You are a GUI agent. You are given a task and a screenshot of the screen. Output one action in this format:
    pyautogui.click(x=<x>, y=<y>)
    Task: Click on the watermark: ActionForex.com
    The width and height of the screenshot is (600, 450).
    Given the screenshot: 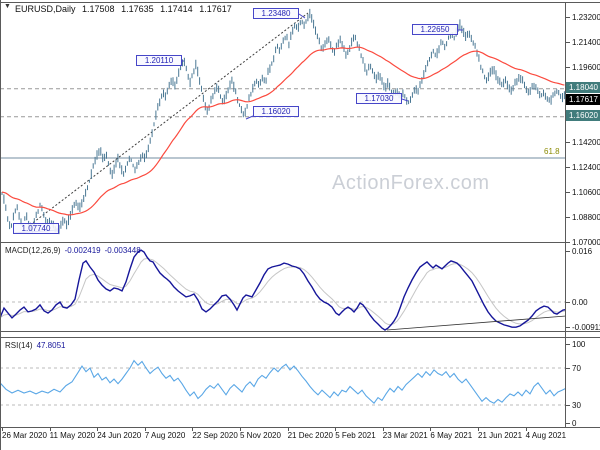 What is the action you would take?
    pyautogui.click(x=411, y=183)
    